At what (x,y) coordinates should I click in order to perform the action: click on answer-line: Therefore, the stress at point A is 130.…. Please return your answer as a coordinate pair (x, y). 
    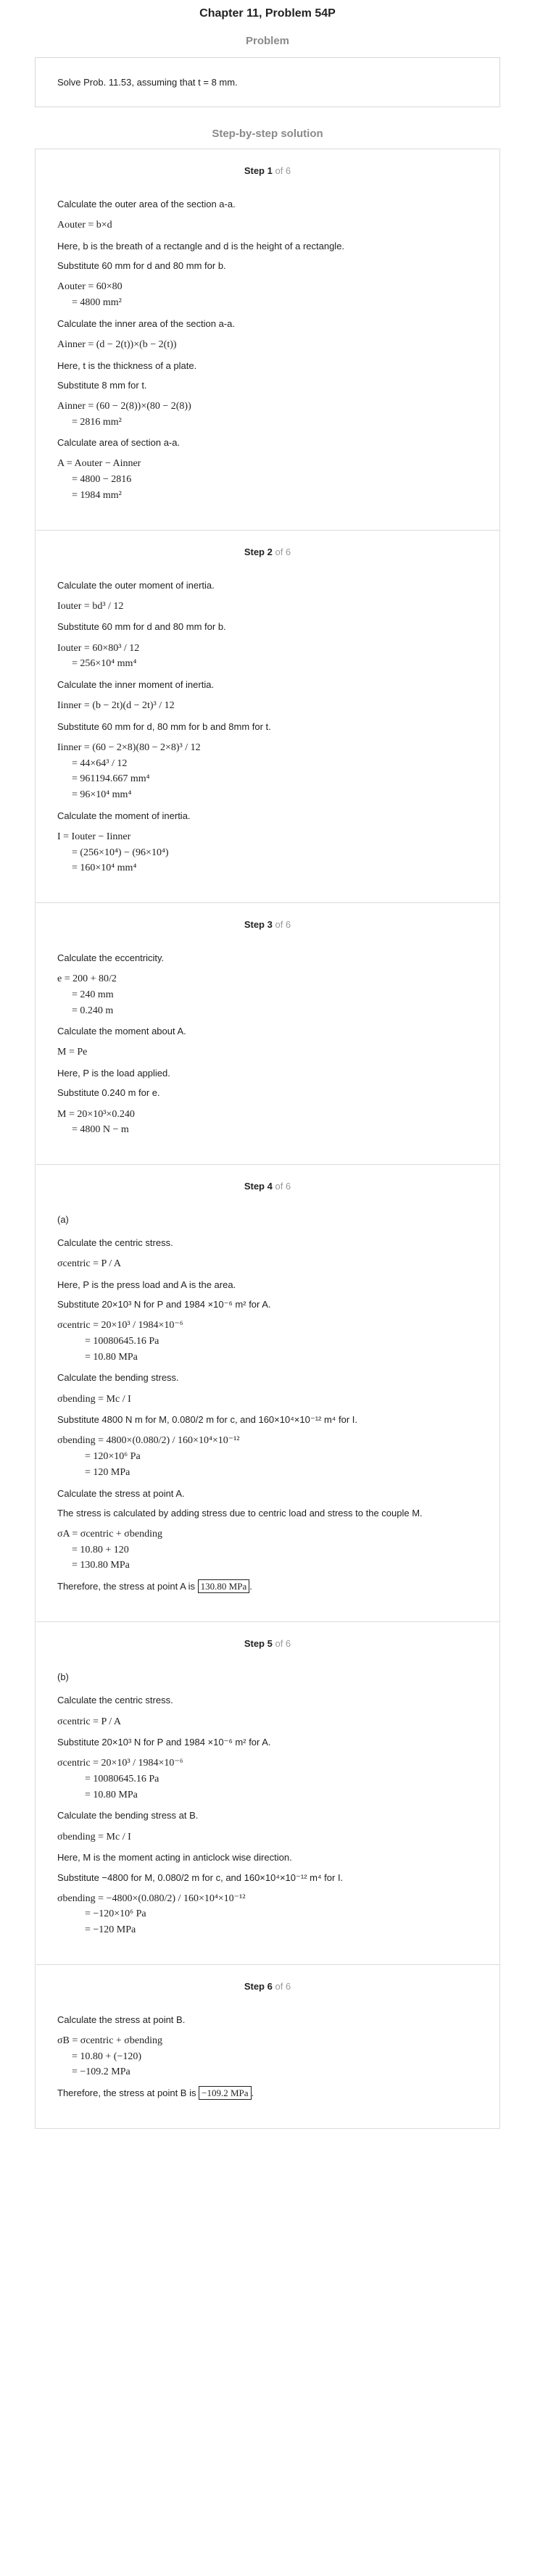
    Looking at the image, I should click on (154, 1586).